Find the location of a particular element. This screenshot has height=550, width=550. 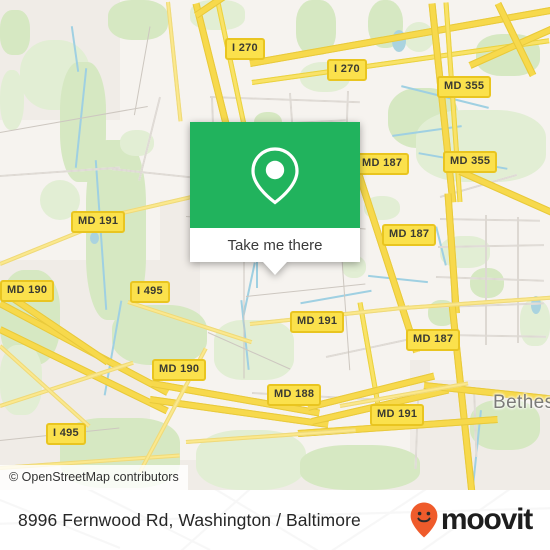

moovit-smiley-pin-icon is located at coordinates (424, 520).